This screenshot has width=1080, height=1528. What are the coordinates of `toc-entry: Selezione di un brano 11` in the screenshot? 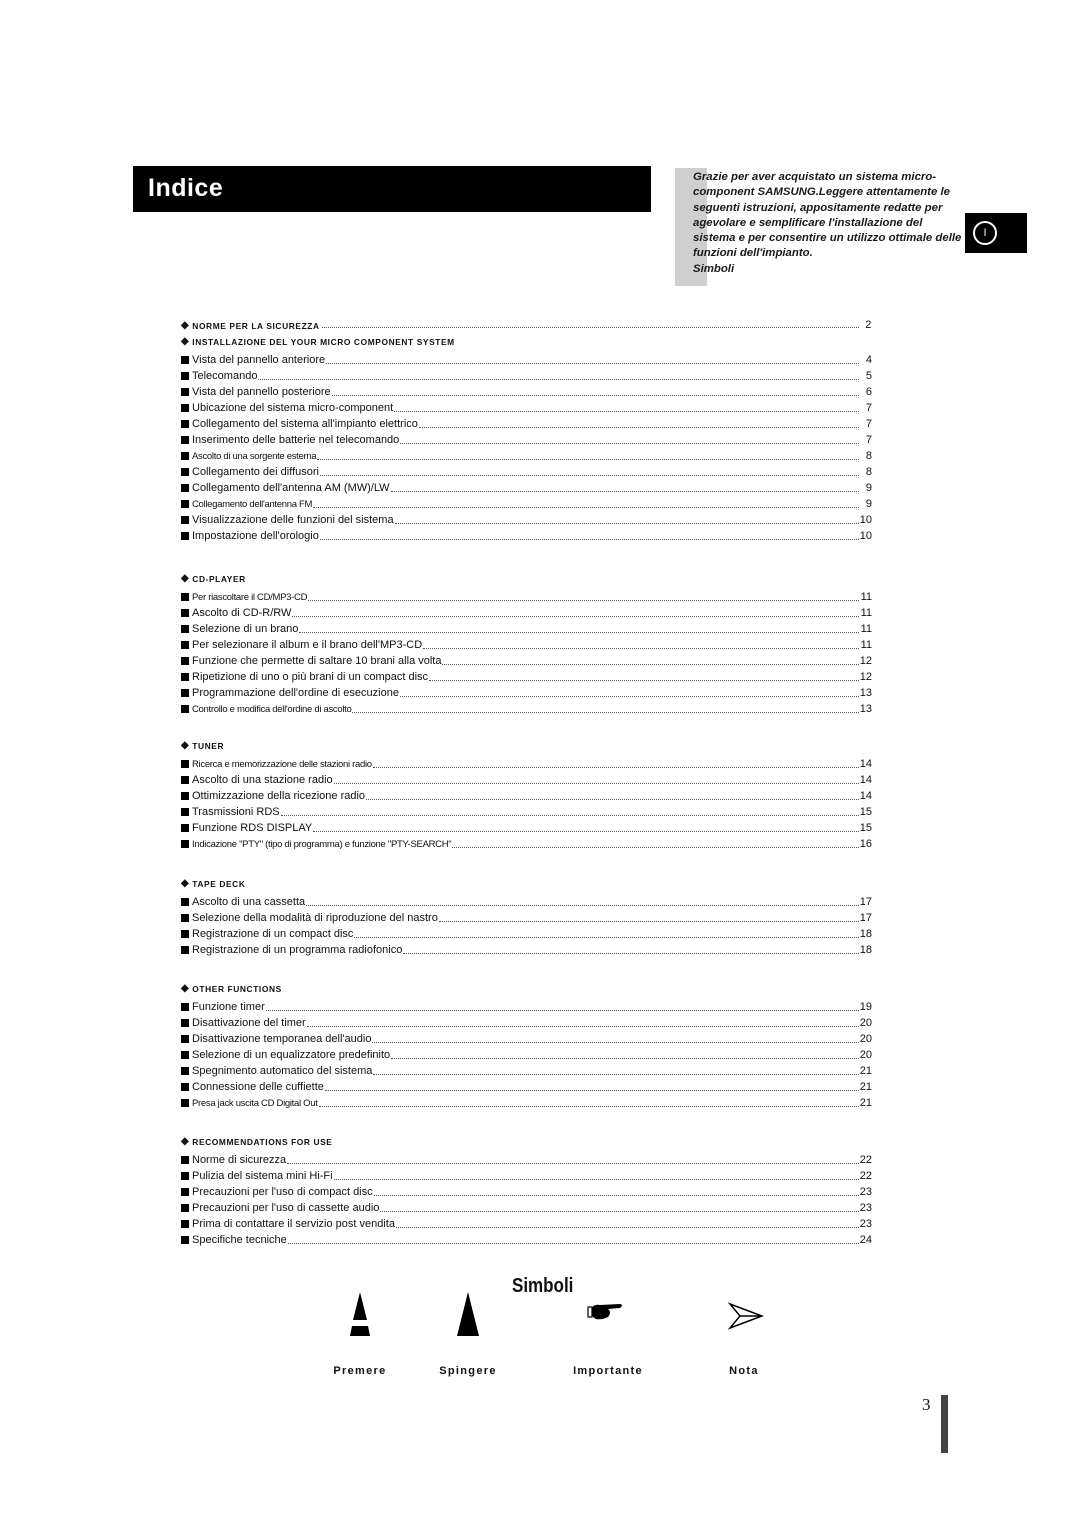 It's located at (526, 628).